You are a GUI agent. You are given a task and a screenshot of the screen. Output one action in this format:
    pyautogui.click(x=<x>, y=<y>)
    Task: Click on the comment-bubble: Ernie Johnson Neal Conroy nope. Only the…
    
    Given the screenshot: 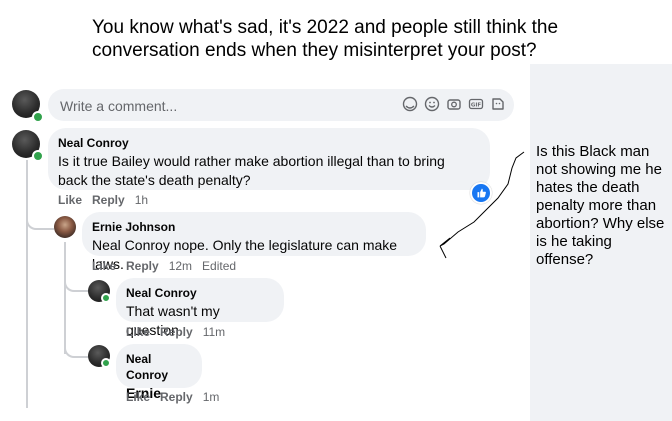 What is the action you would take?
    pyautogui.click(x=254, y=242)
    